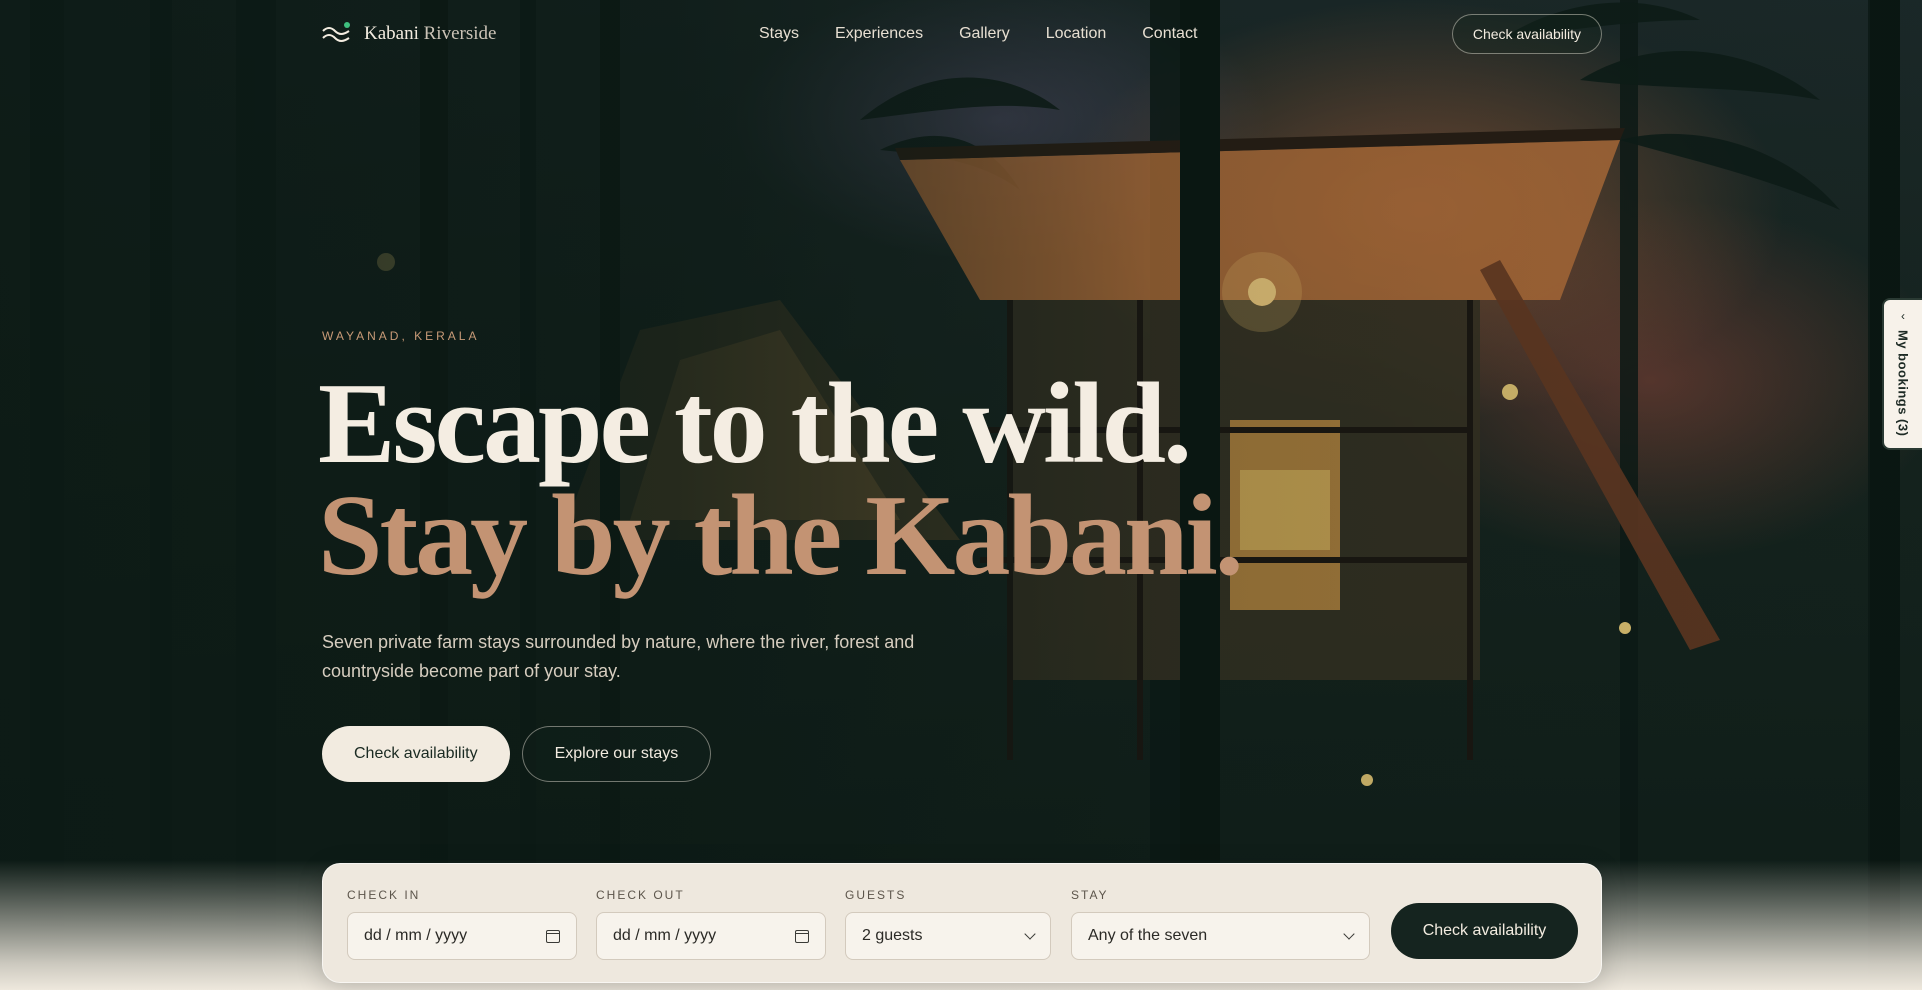  I want to click on check-out-input: dd / mm / yyyy, so click(711, 936).